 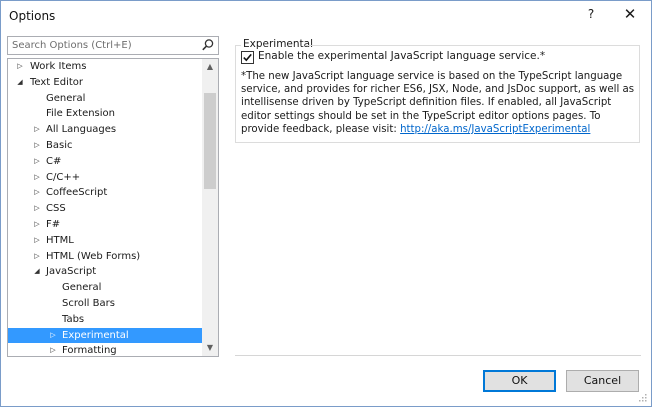 What do you see at coordinates (210, 67) in the screenshot?
I see `scroll-up-arrow-icon: ▲` at bounding box center [210, 67].